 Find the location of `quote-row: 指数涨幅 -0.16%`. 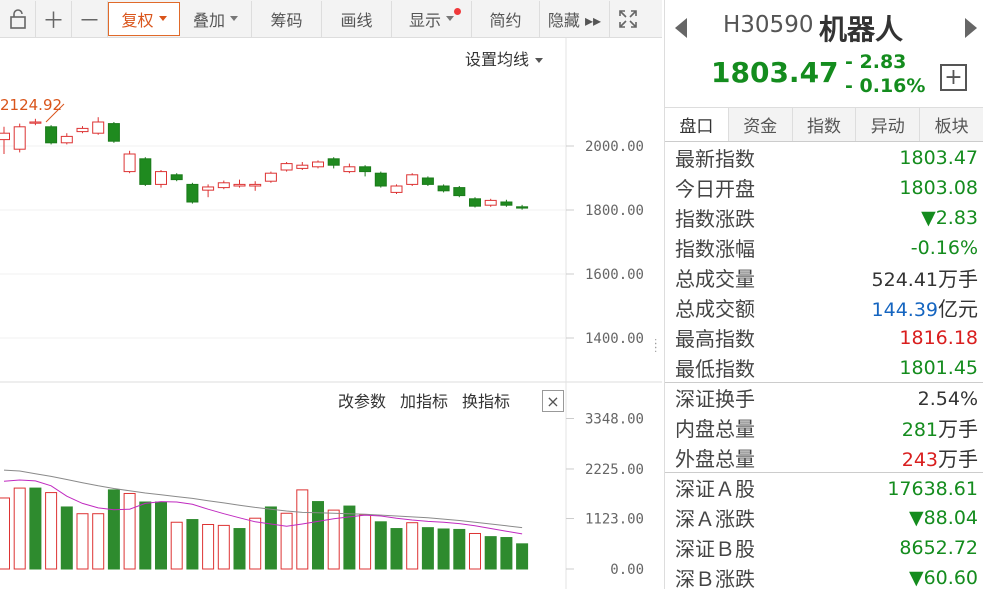

quote-row: 指数涨幅 -0.16% is located at coordinates (824, 247).